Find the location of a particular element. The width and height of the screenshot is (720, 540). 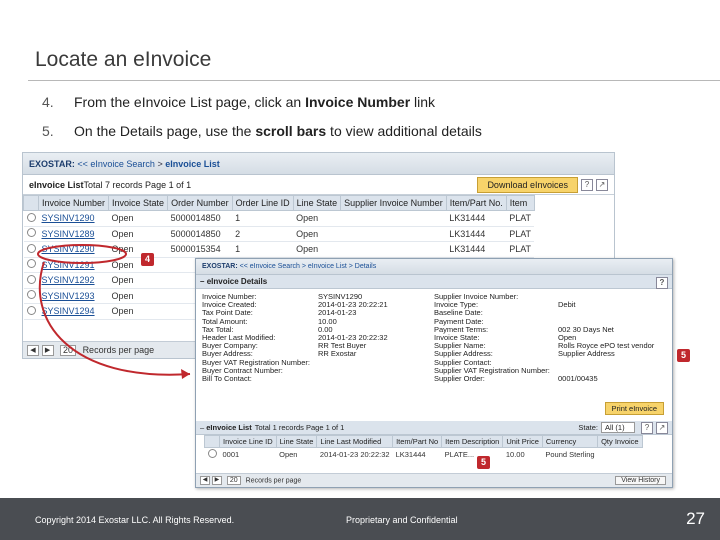

callout-4: 4 is located at coordinates (147, 259).